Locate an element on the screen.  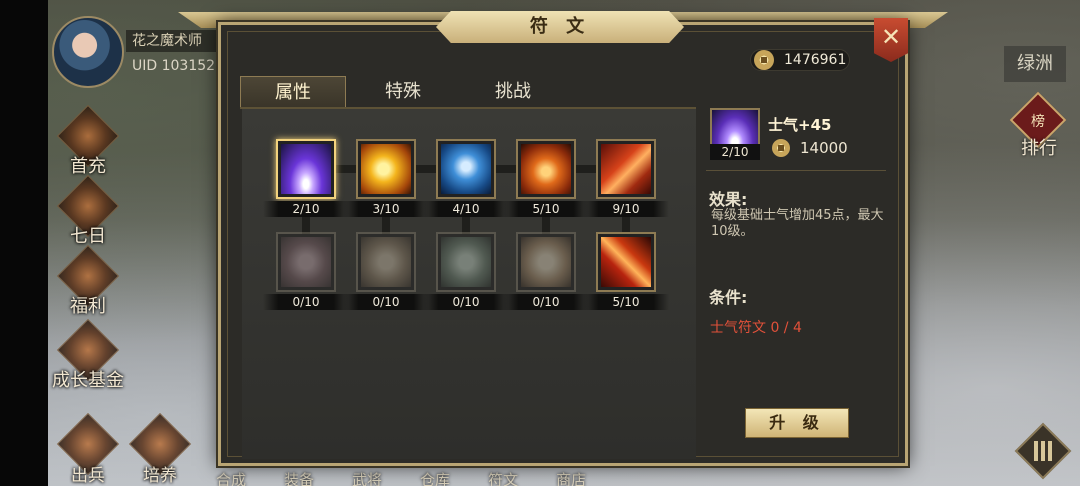
tab-special: 特殊 is located at coordinates (403, 92).